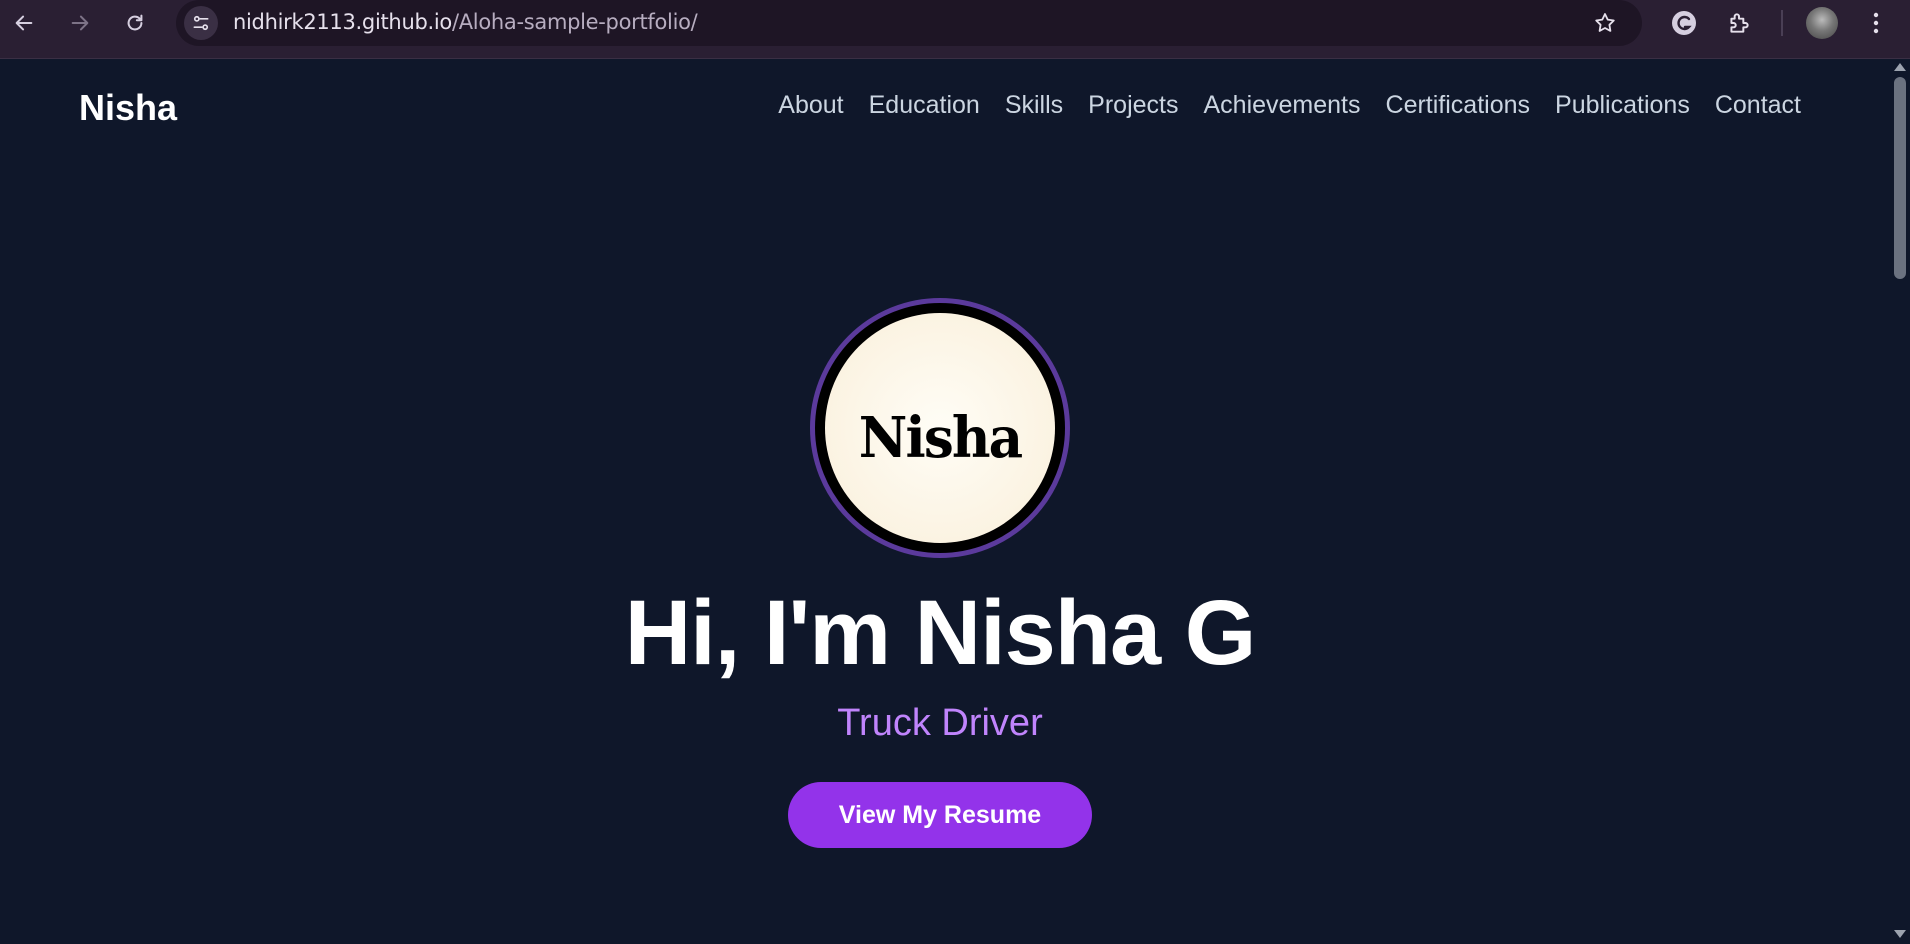  What do you see at coordinates (810, 105) in the screenshot?
I see `nav-about: About` at bounding box center [810, 105].